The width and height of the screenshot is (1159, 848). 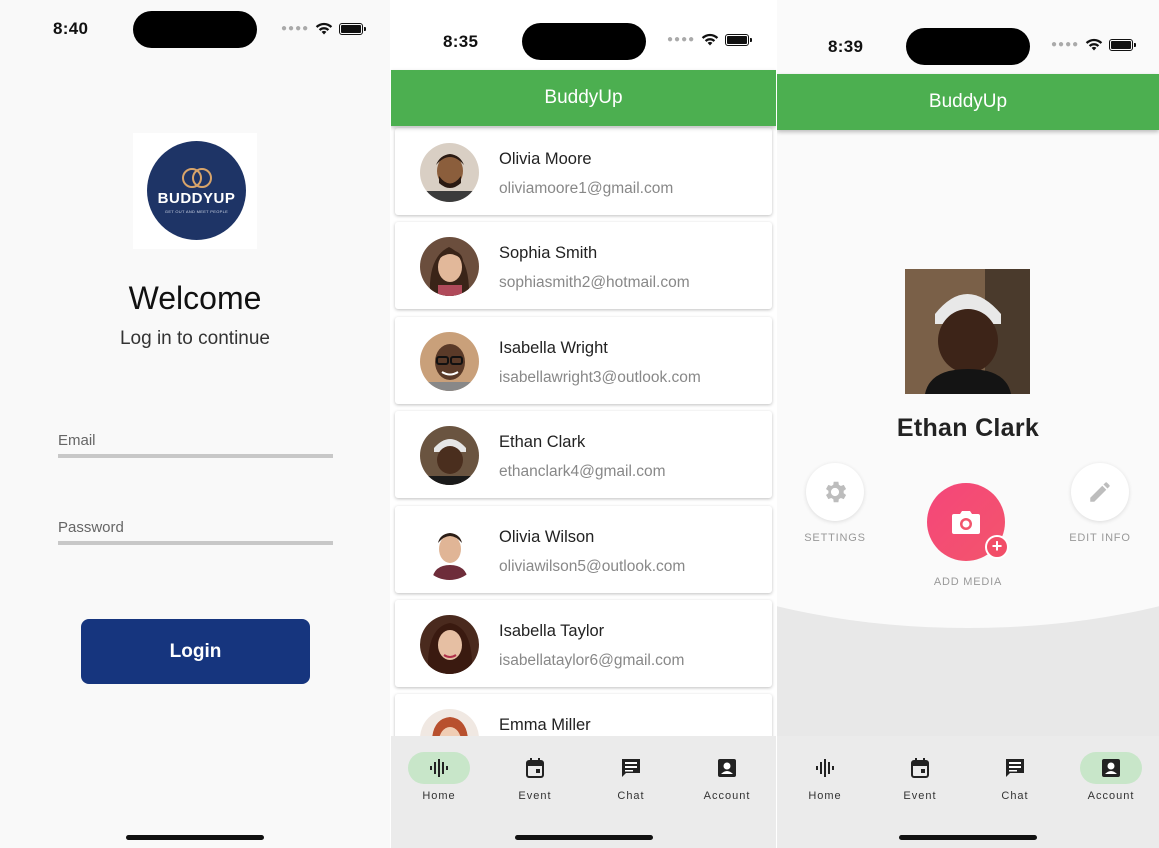 What do you see at coordinates (545, 159) in the screenshot?
I see `user-name: Olivia Moore` at bounding box center [545, 159].